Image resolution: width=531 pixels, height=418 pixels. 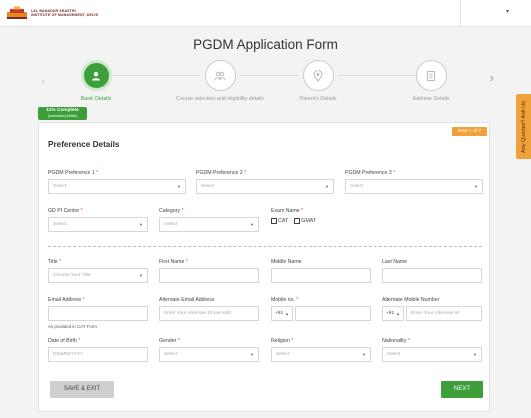 I want to click on divider, so click(x=265, y=246).